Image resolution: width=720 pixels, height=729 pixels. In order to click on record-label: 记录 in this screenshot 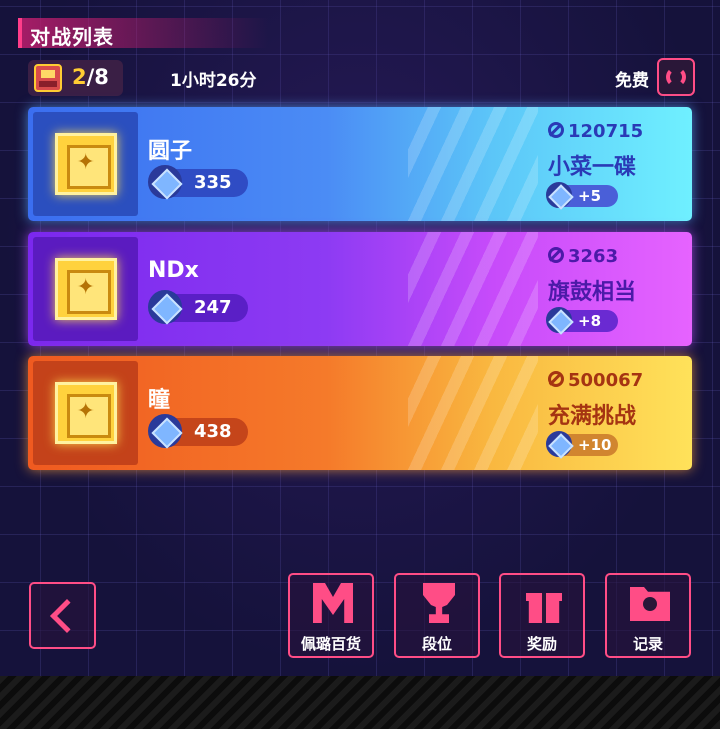, I will do `click(647, 644)`.